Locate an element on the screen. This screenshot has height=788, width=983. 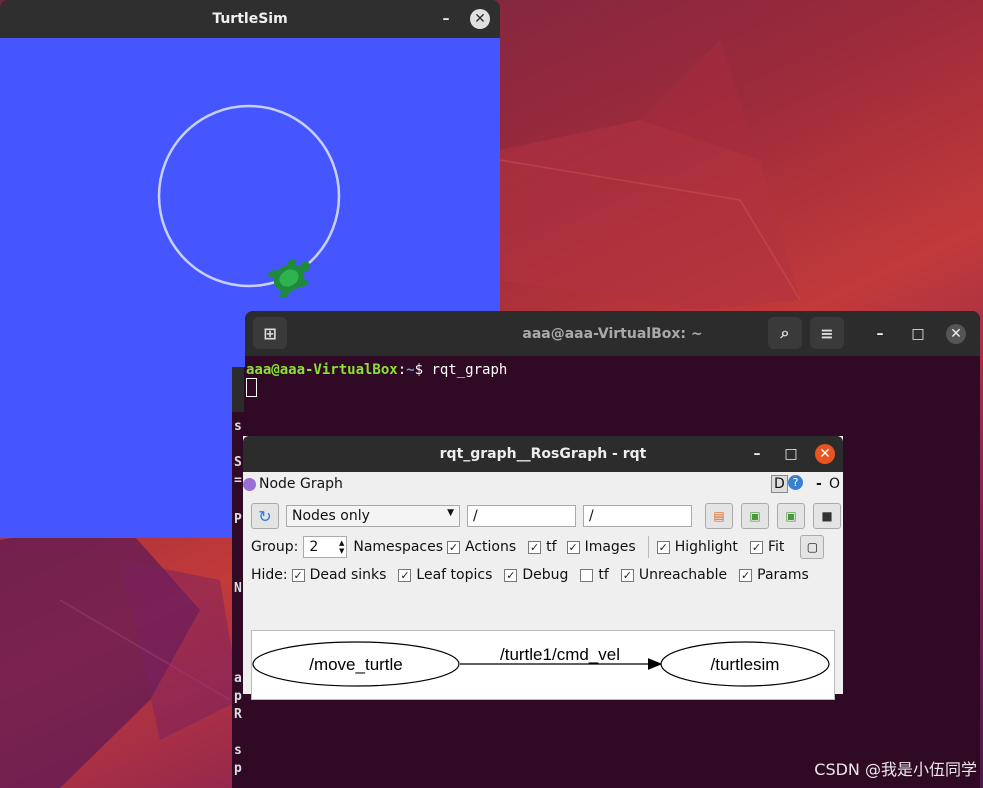
sliver-text: a is located at coordinates (238, 678).